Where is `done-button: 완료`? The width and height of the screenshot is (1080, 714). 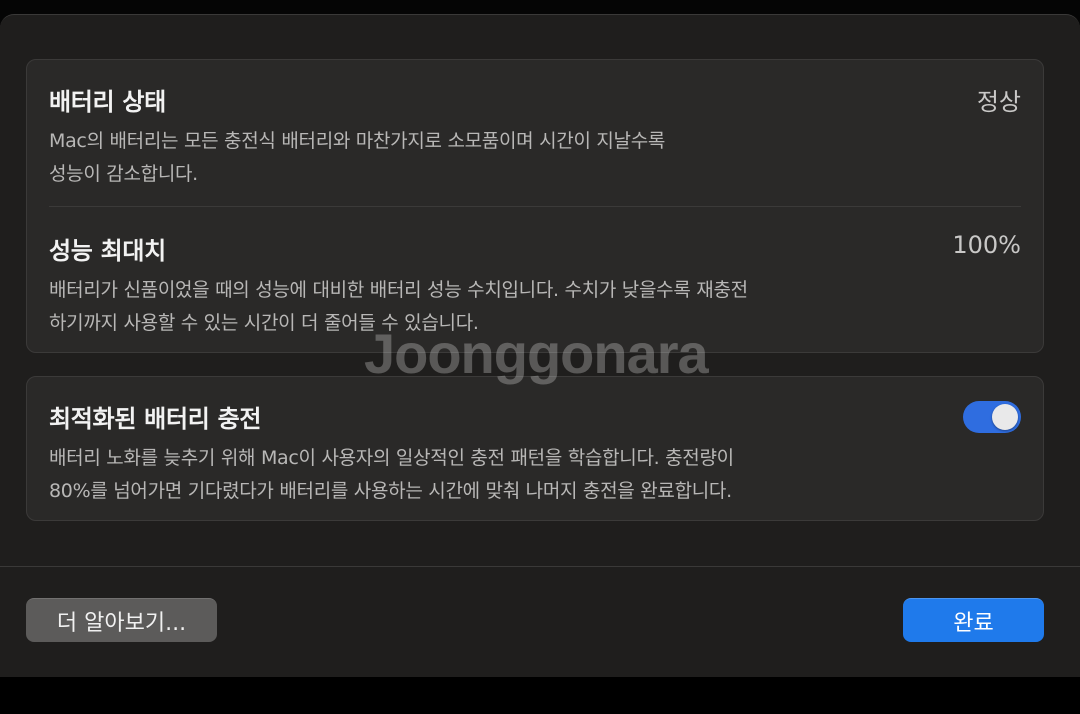
done-button: 완료 is located at coordinates (973, 620).